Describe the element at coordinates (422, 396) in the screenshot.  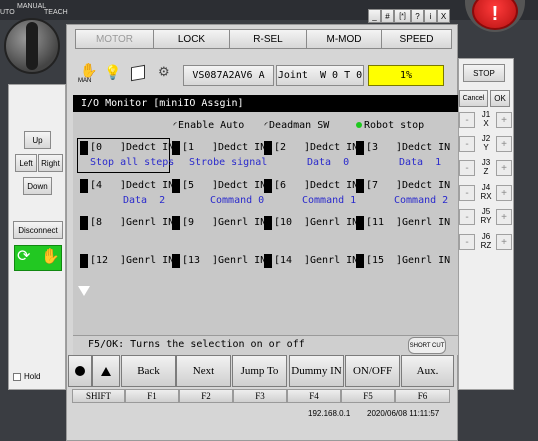
I see `f6-key: F6` at that location.